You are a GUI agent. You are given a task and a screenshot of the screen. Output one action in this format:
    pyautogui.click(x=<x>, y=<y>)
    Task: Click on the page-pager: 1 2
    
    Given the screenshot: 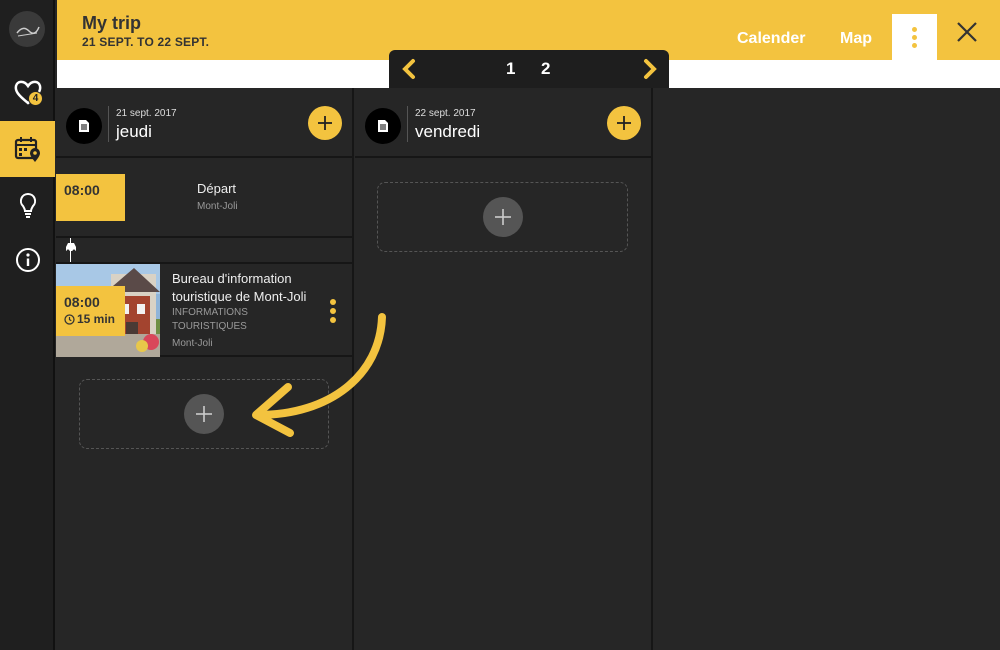 What is the action you would take?
    pyautogui.click(x=529, y=69)
    